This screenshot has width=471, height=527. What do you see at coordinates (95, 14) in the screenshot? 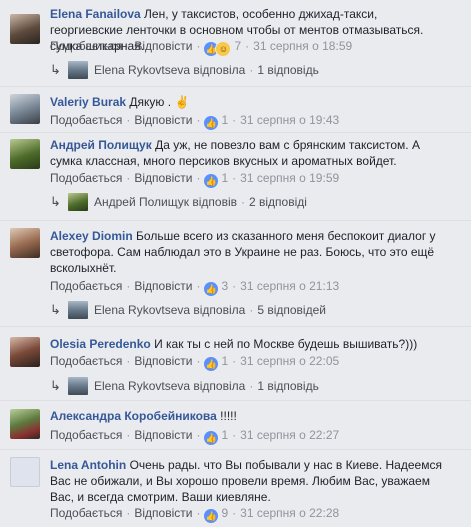
I see `commenter-name: Elena Fanailova` at bounding box center [95, 14].